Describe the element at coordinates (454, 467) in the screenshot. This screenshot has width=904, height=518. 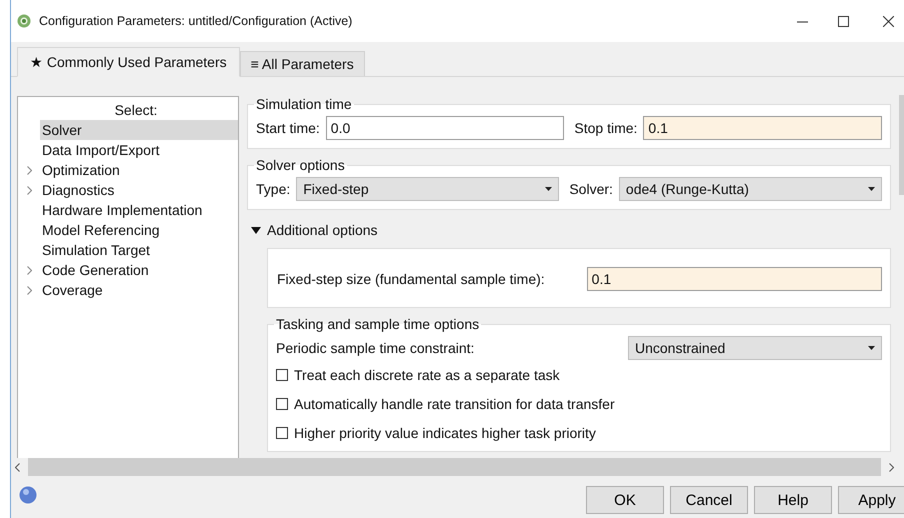
I see `horizontal-scrollbar` at that location.